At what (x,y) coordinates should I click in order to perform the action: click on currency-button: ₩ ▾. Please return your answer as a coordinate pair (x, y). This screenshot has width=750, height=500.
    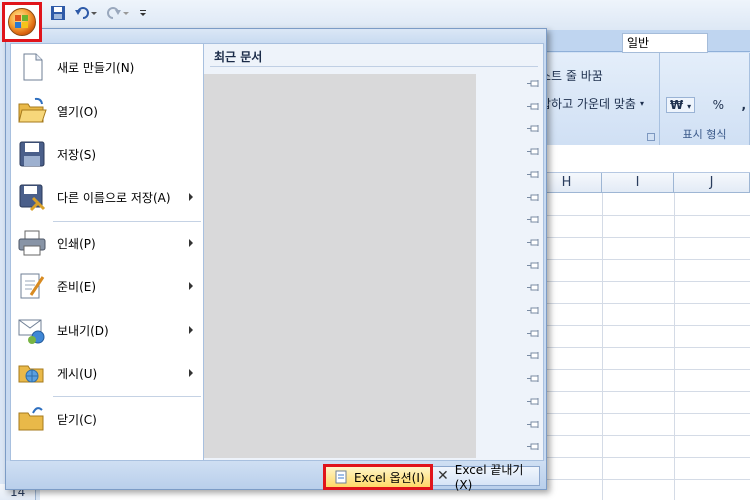
    Looking at the image, I should click on (681, 105).